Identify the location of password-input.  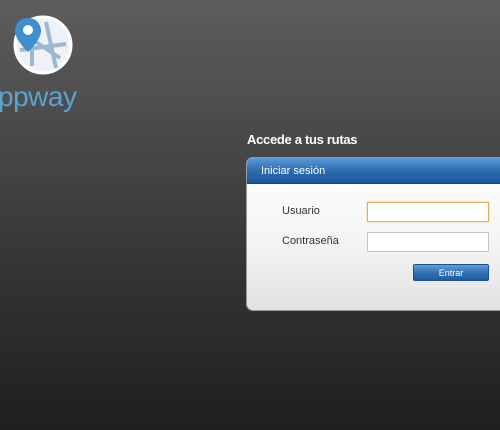
(428, 242).